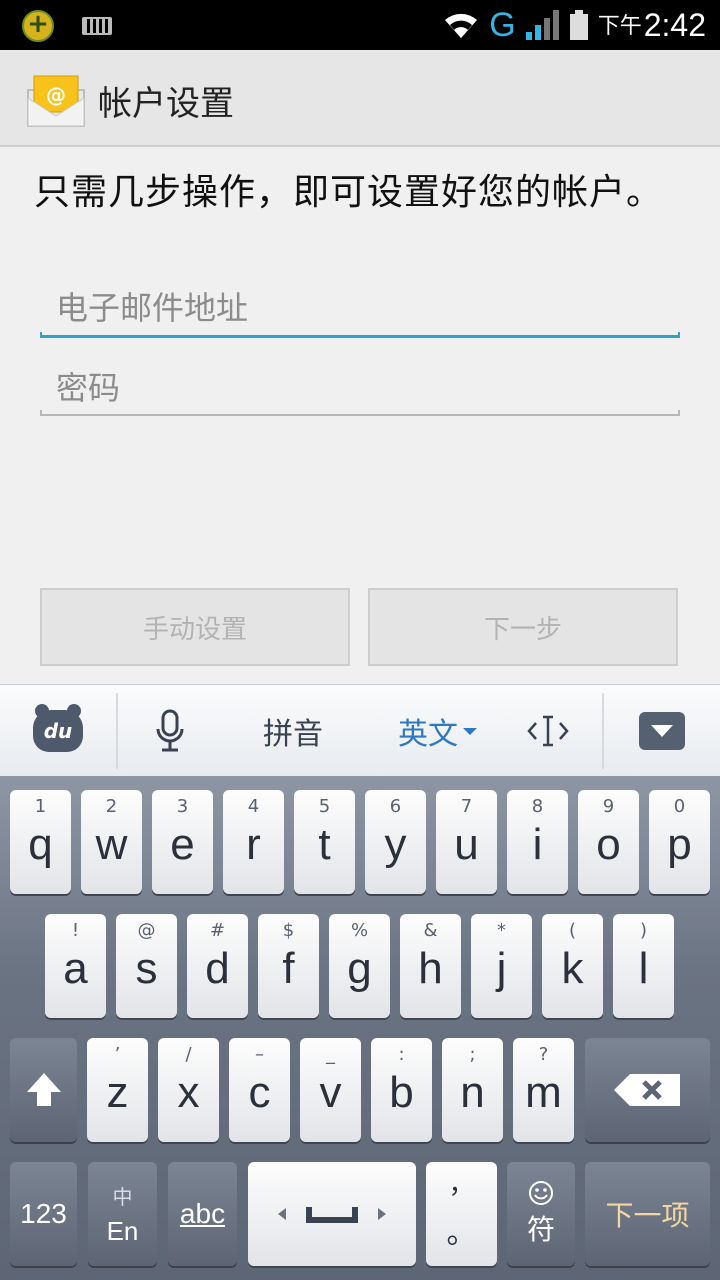  What do you see at coordinates (75, 966) in the screenshot?
I see `key-a: ! a` at bounding box center [75, 966].